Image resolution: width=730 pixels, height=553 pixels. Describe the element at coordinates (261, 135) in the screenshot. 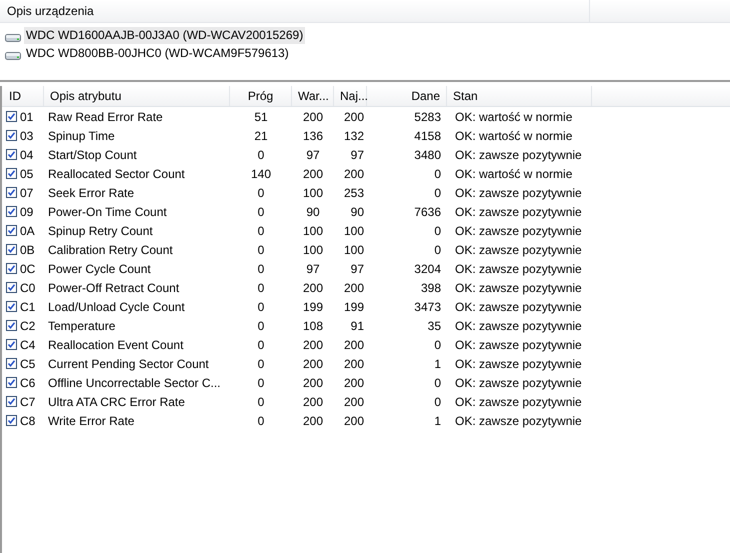

I see `threshold-value: 21` at that location.